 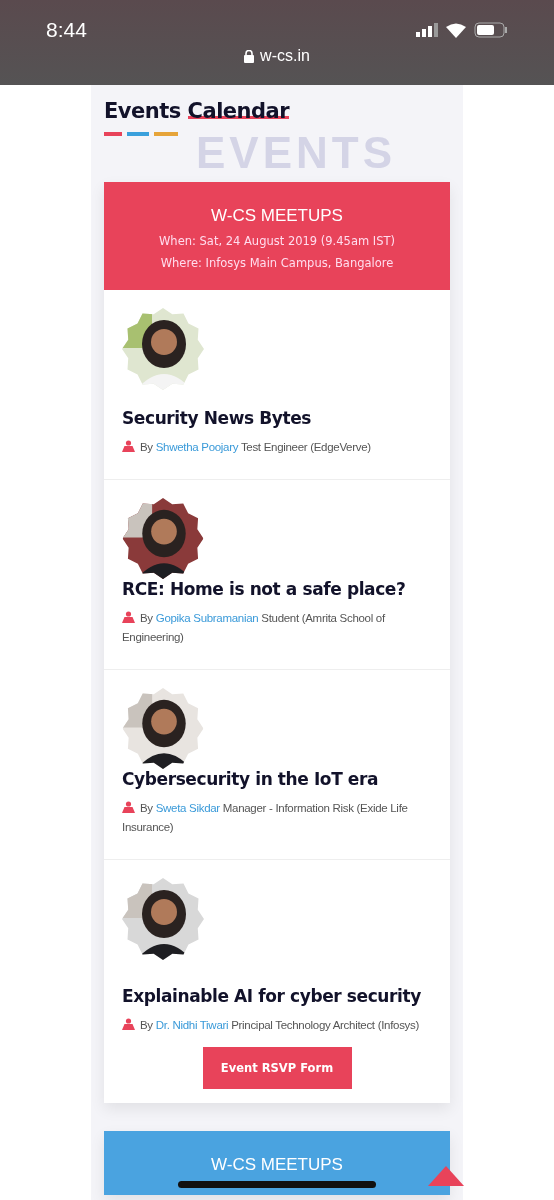 What do you see at coordinates (265, 817) in the screenshot?
I see `speaker-line: By Sweta Sikdar Manager - Information Risk (Exide Life Insurance)` at bounding box center [265, 817].